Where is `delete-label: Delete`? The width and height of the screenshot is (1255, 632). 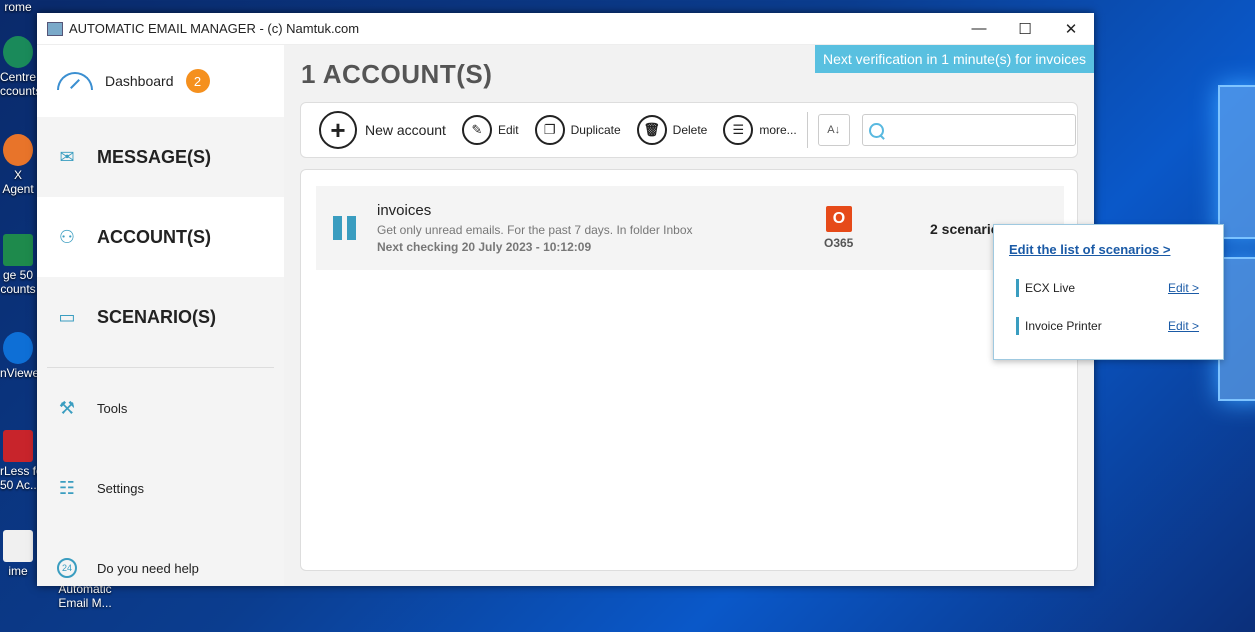
delete-label: Delete is located at coordinates (690, 130).